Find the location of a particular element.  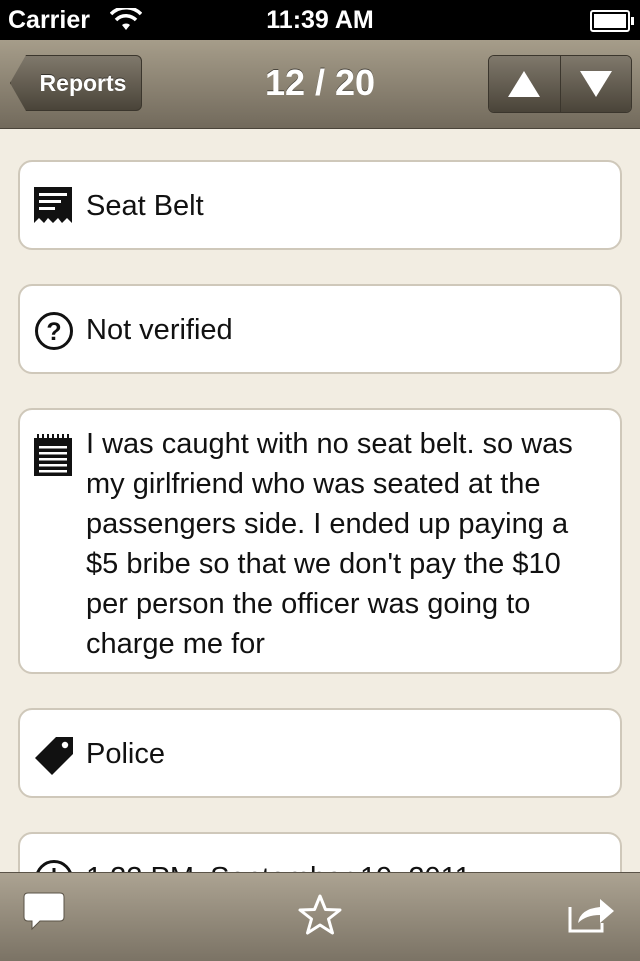

star-icon is located at coordinates (320, 914).